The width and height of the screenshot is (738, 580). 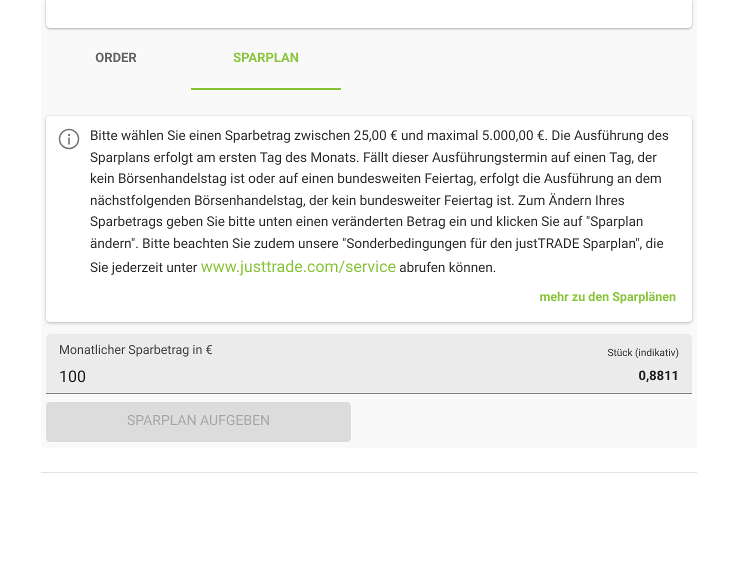 I want to click on tab: ORDER, so click(x=116, y=59).